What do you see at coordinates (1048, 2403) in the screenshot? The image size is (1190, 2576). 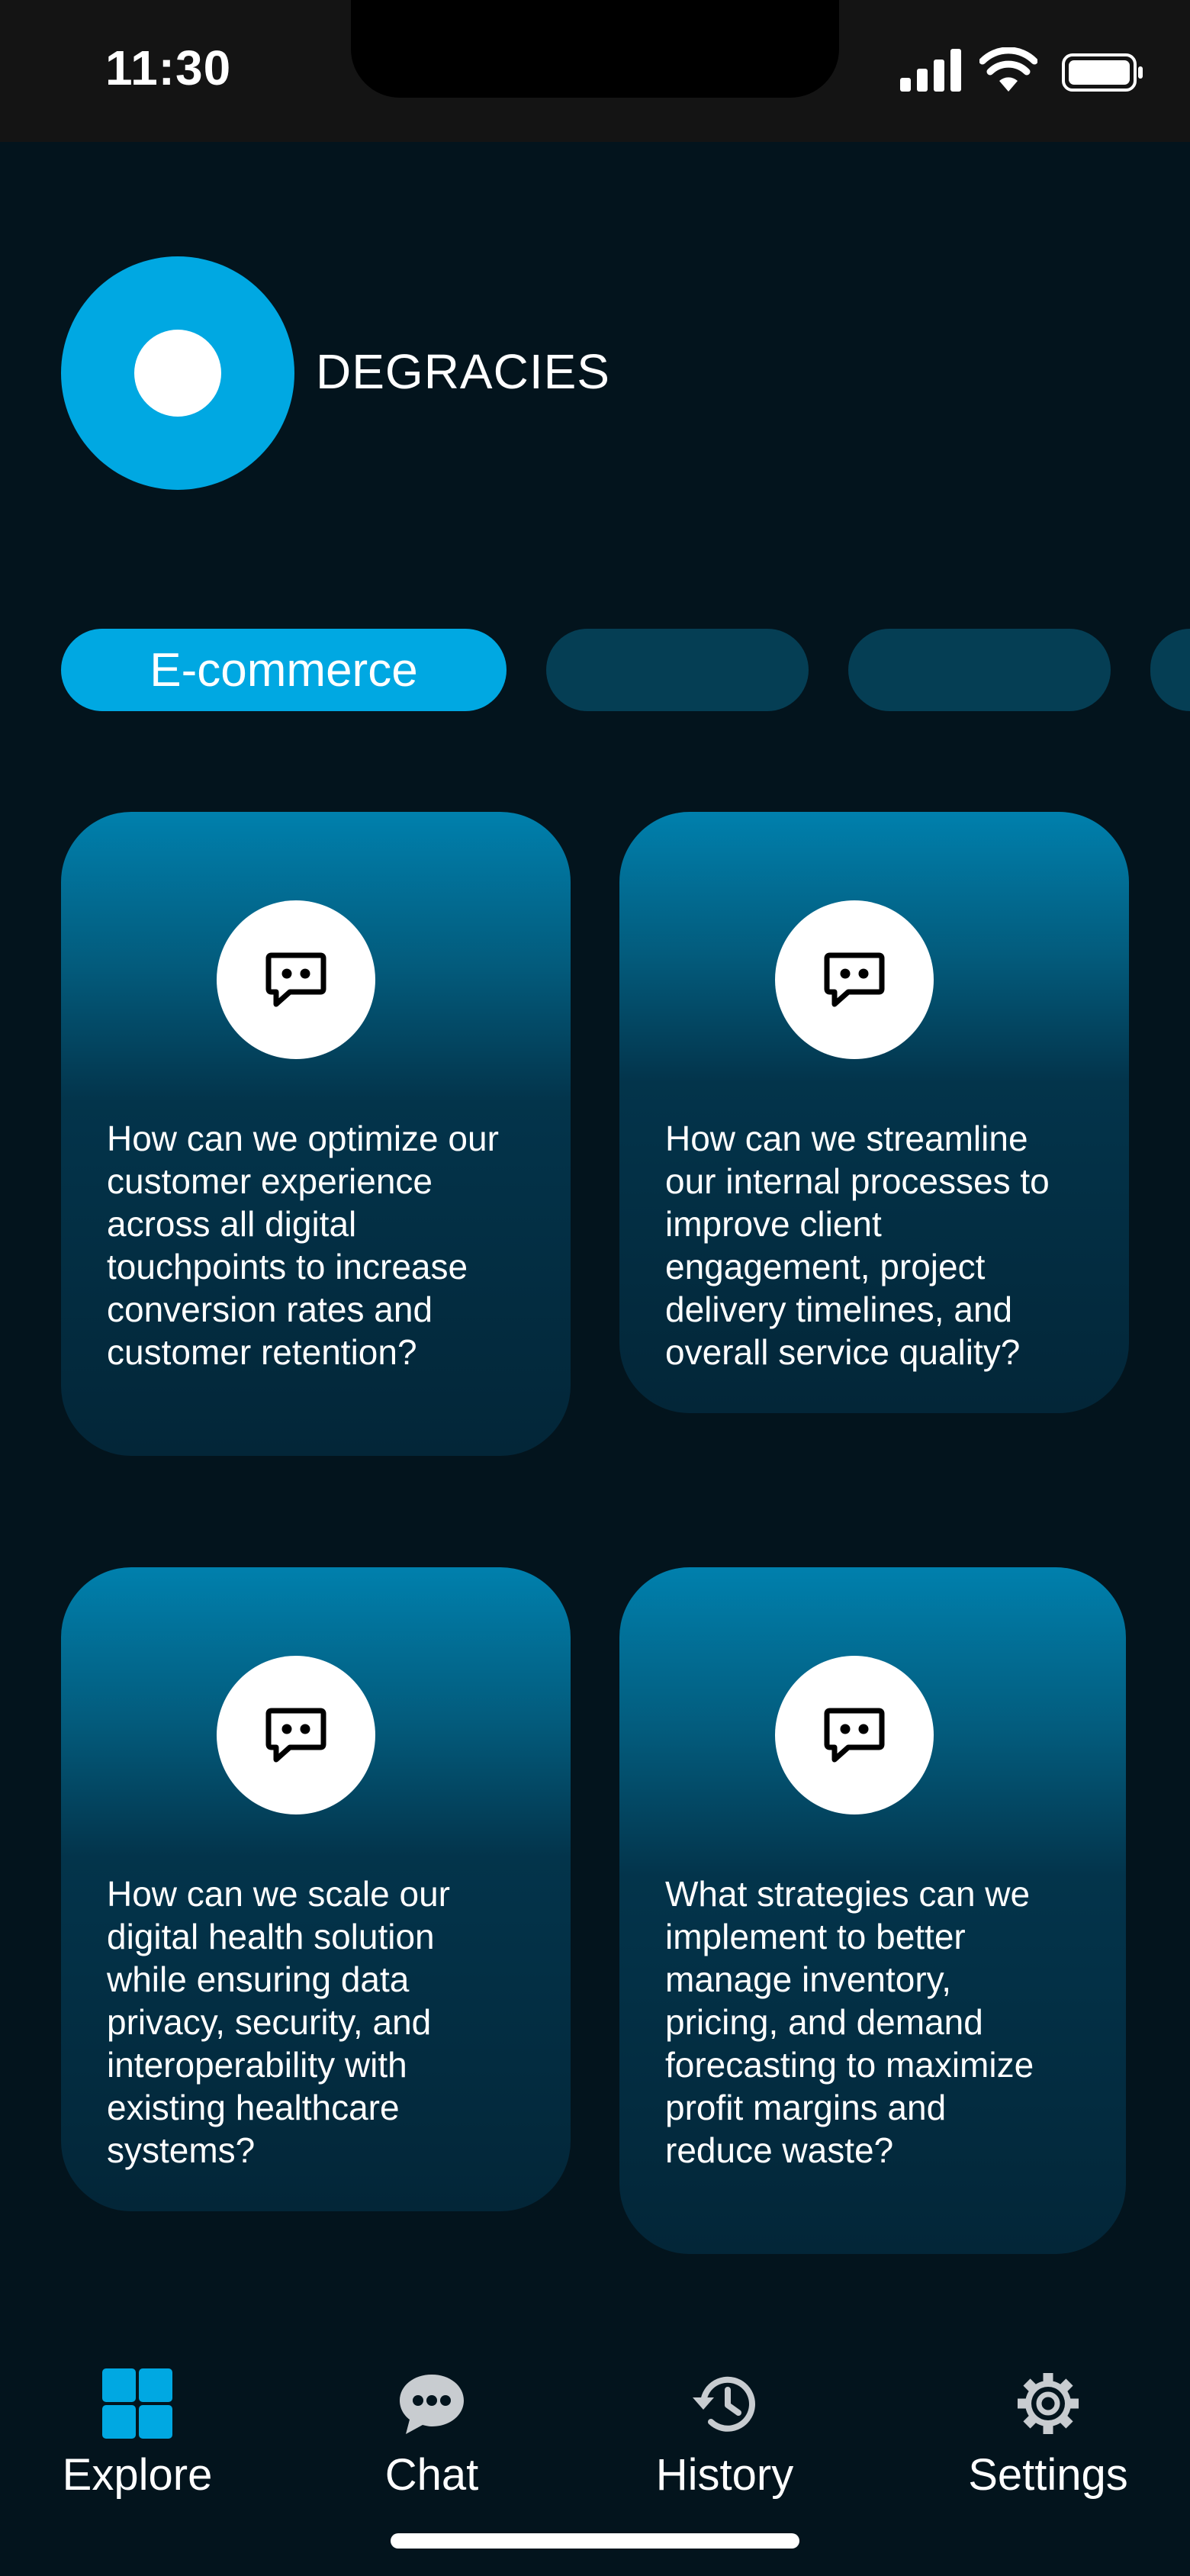 I see `gear-icon` at bounding box center [1048, 2403].